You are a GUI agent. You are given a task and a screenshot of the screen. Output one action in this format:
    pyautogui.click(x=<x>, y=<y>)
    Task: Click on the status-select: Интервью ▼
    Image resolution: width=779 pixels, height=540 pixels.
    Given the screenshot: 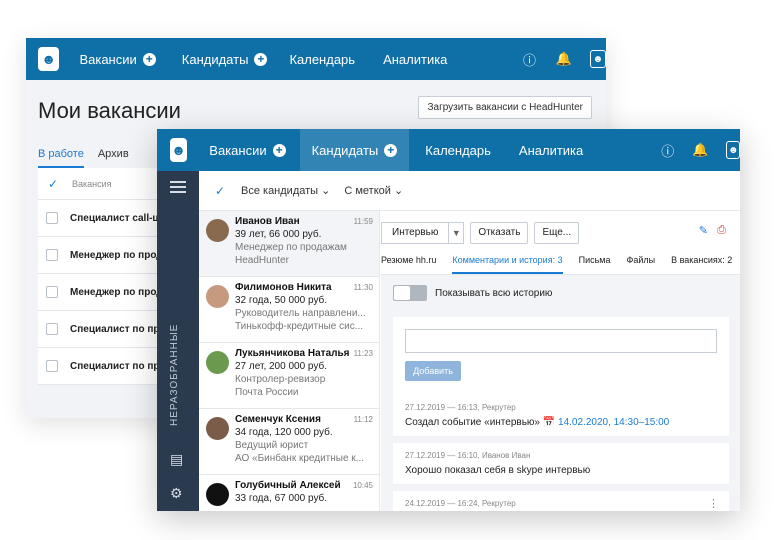 What is the action you would take?
    pyautogui.click(x=423, y=233)
    